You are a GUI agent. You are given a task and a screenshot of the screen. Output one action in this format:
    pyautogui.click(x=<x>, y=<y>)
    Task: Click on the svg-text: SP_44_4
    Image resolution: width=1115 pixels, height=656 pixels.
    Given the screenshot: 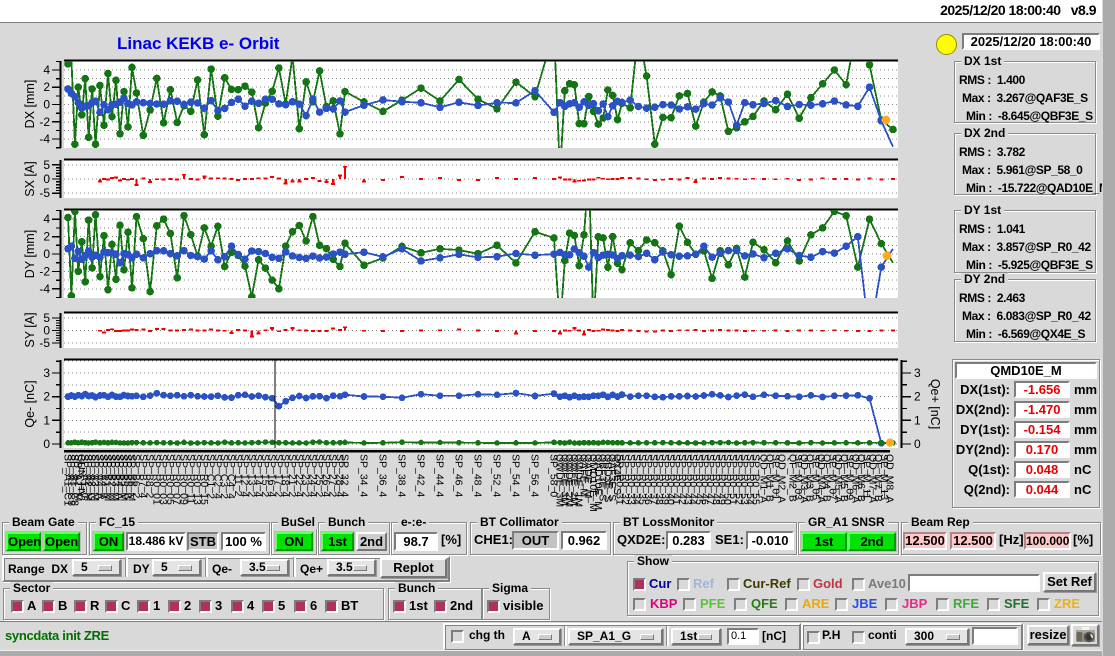 What is the action you would take?
    pyautogui.click(x=440, y=475)
    